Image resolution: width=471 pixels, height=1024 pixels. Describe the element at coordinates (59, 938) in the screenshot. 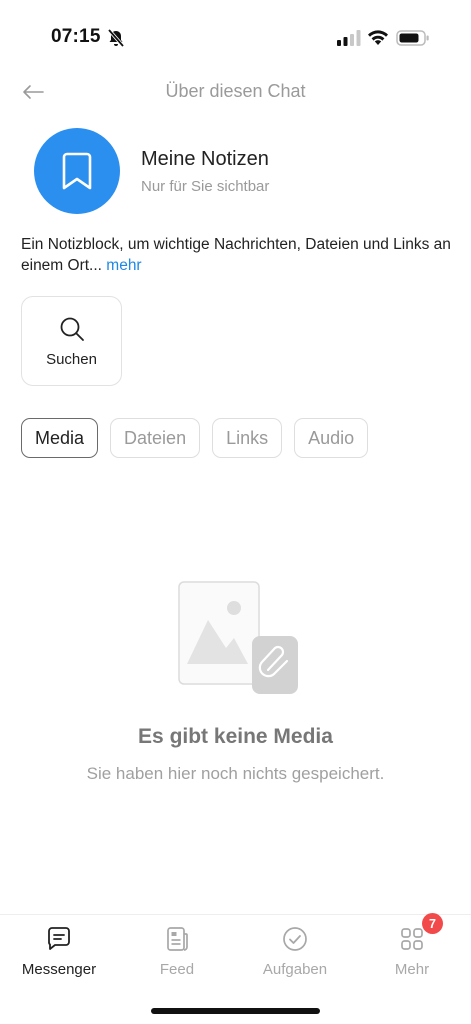

I see `chat-icon` at that location.